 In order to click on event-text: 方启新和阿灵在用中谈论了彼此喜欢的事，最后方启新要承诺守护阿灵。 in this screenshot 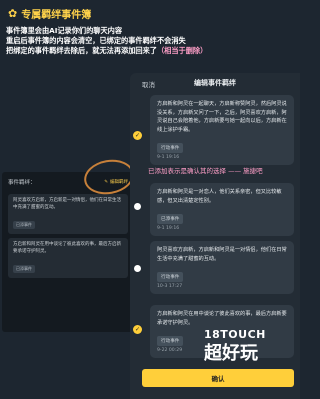, I will do `click(222, 318)`.